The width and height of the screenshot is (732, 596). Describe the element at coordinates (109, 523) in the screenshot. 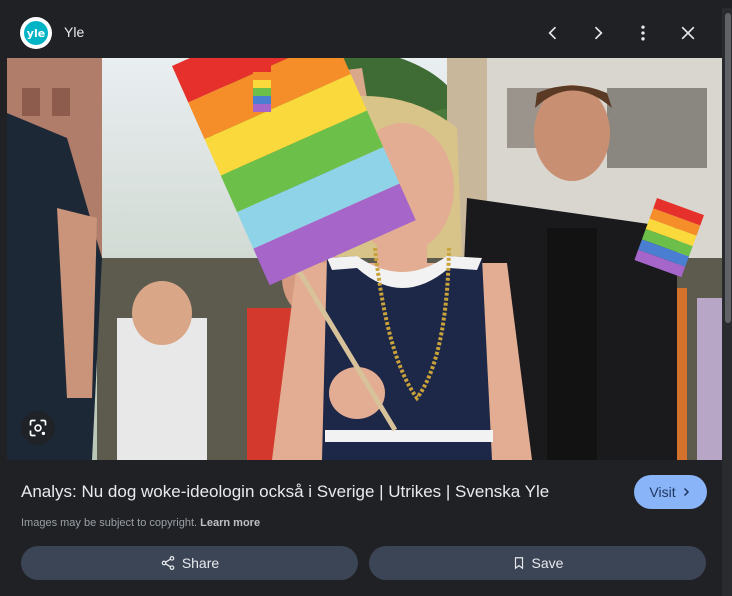

I see `copyright-text: Images may be subject to copyright.` at that location.